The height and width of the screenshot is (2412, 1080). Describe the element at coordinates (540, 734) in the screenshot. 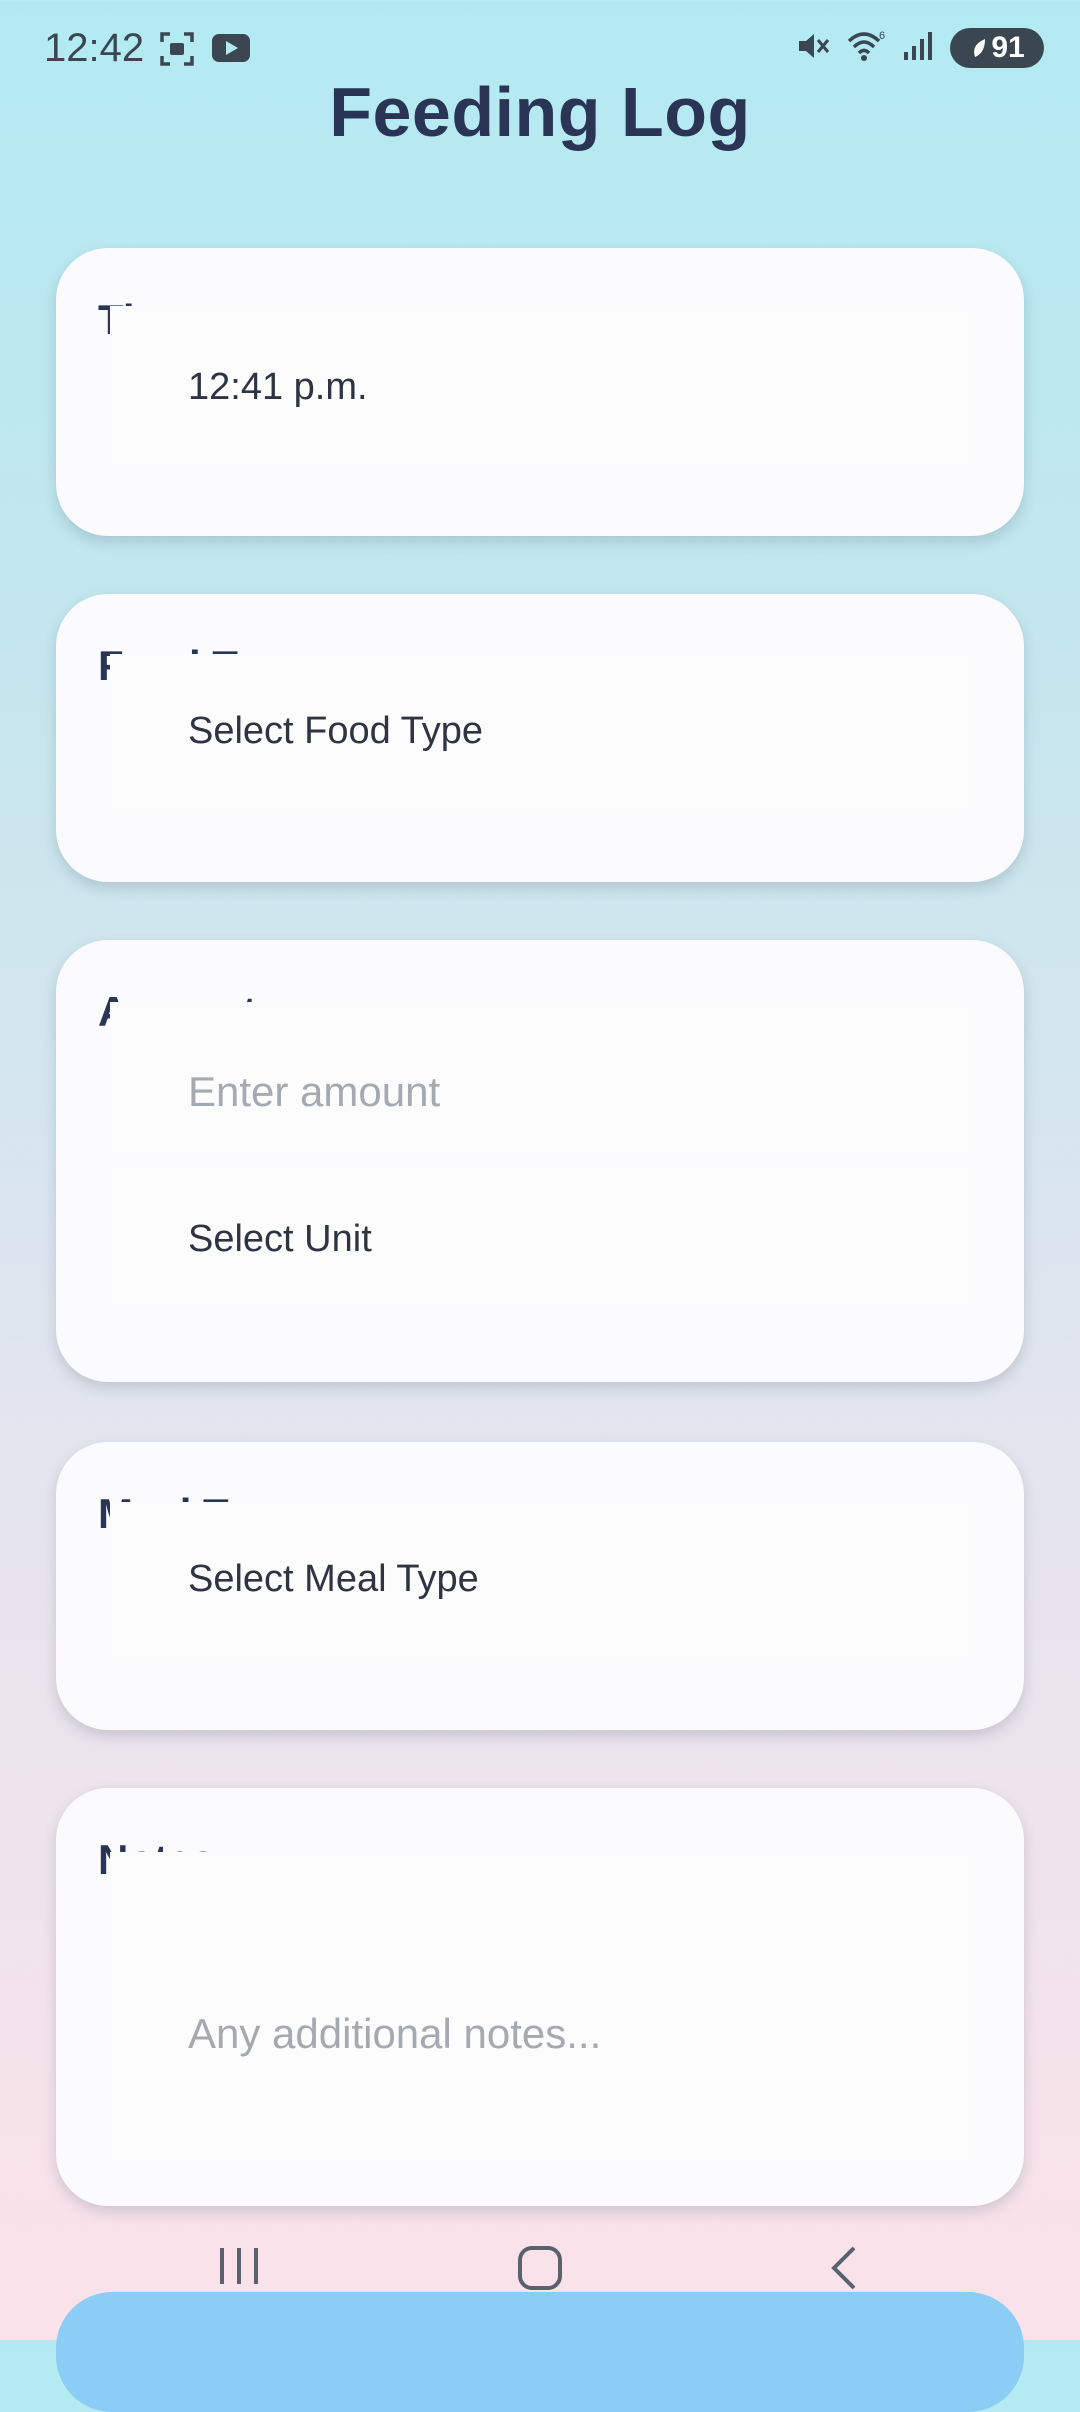

I see `food-type-select: Select Food Type` at that location.